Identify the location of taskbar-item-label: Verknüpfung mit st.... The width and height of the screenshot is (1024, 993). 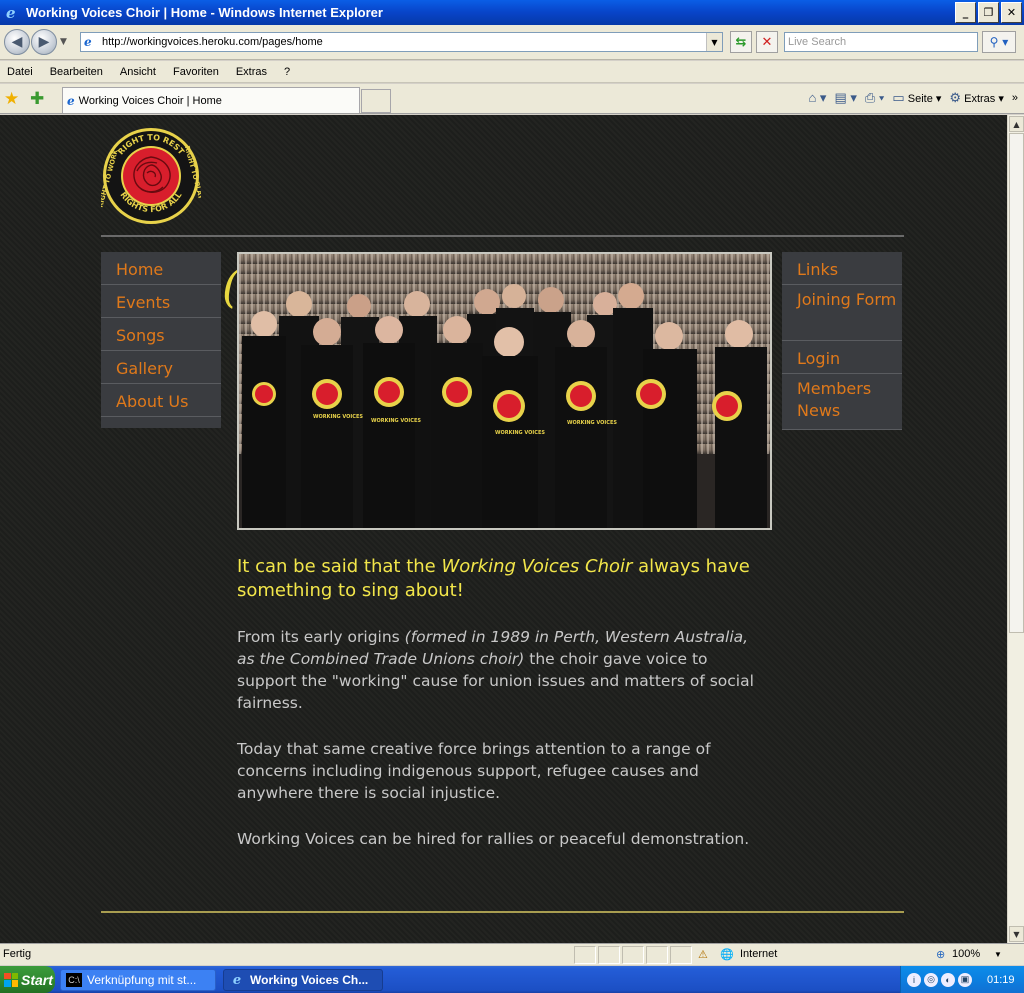
(142, 980).